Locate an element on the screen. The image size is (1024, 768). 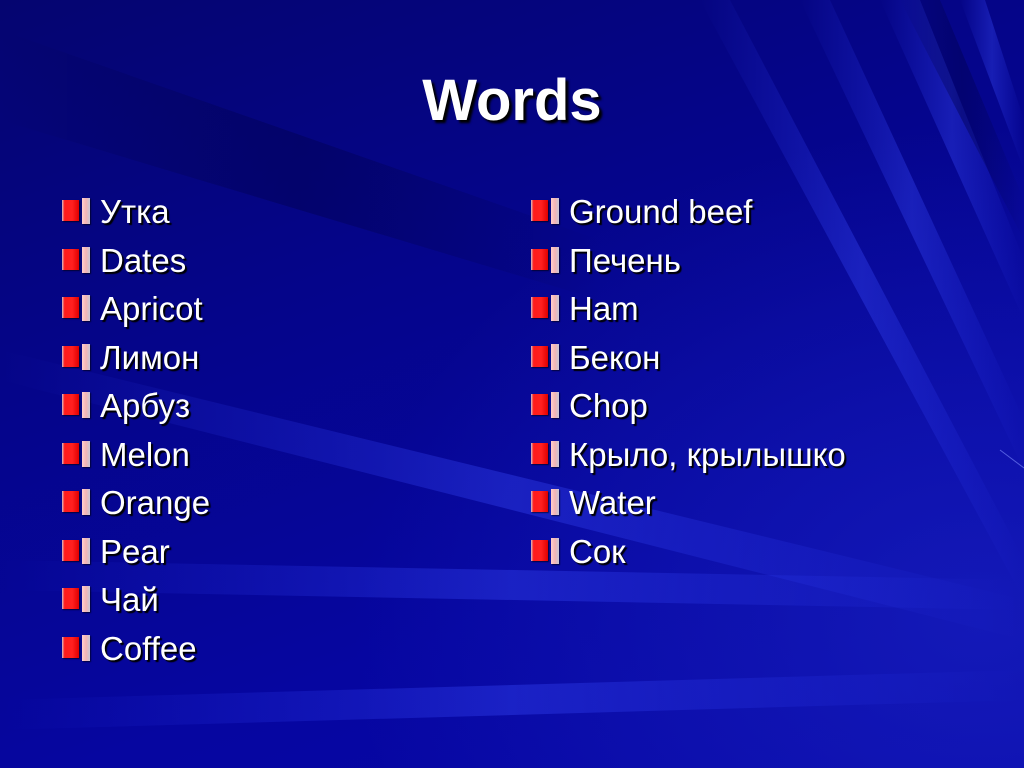
list-item: Pear is located at coordinates (136, 554).